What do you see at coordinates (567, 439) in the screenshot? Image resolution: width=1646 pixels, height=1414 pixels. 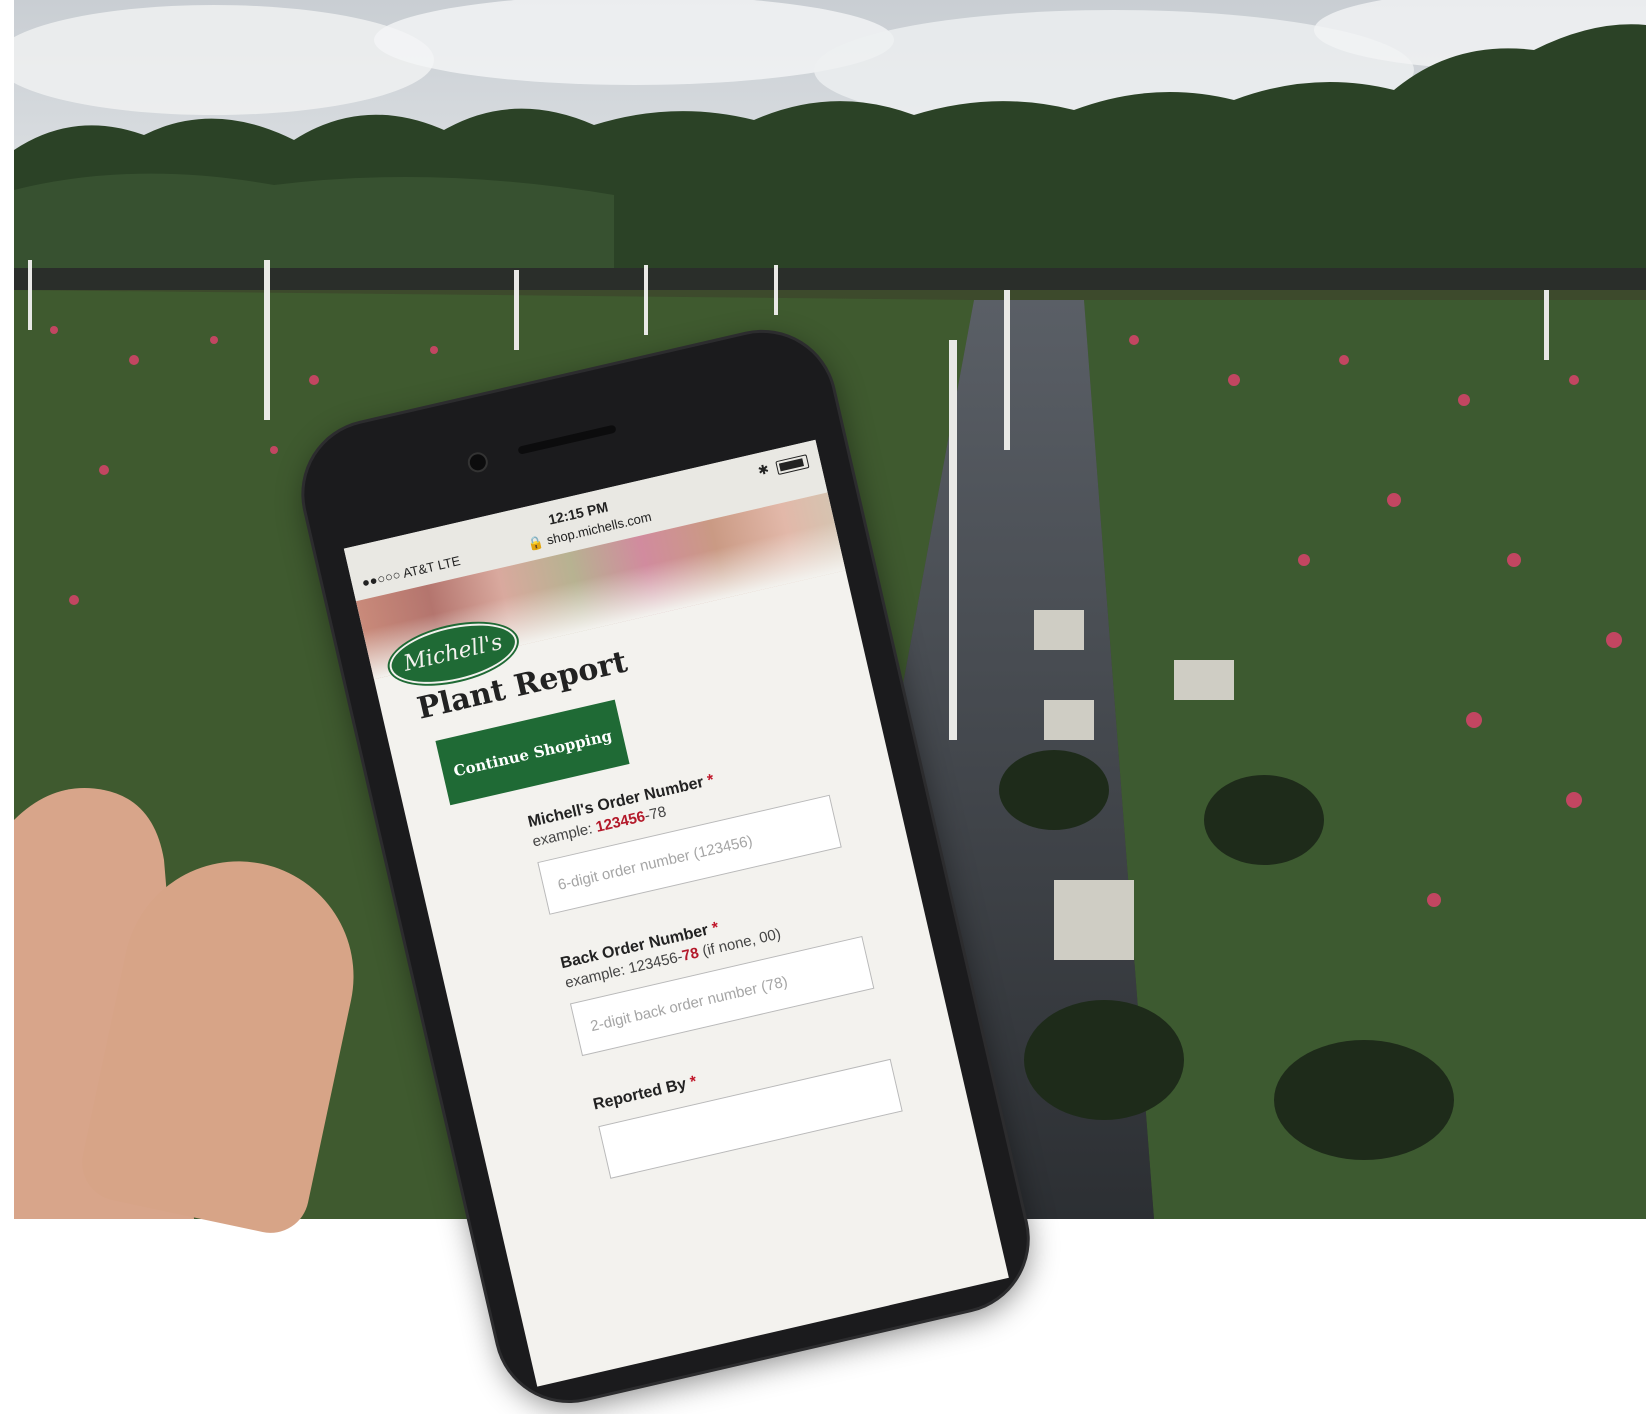 I see `speaker-grille` at bounding box center [567, 439].